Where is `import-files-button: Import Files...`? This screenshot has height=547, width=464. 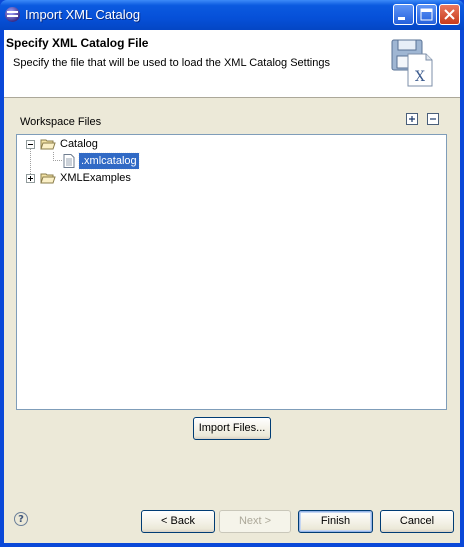 import-files-button: Import Files... is located at coordinates (232, 428).